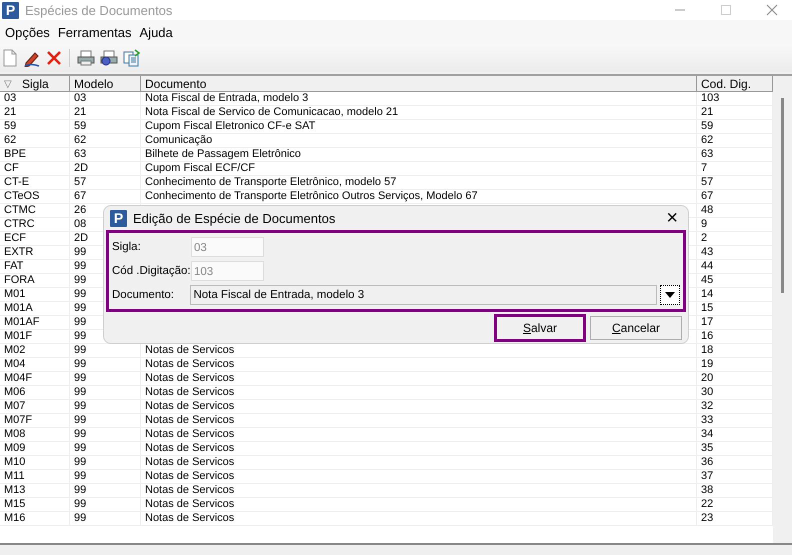  Describe the element at coordinates (707, 504) in the screenshot. I see `table-cell: 22` at that location.